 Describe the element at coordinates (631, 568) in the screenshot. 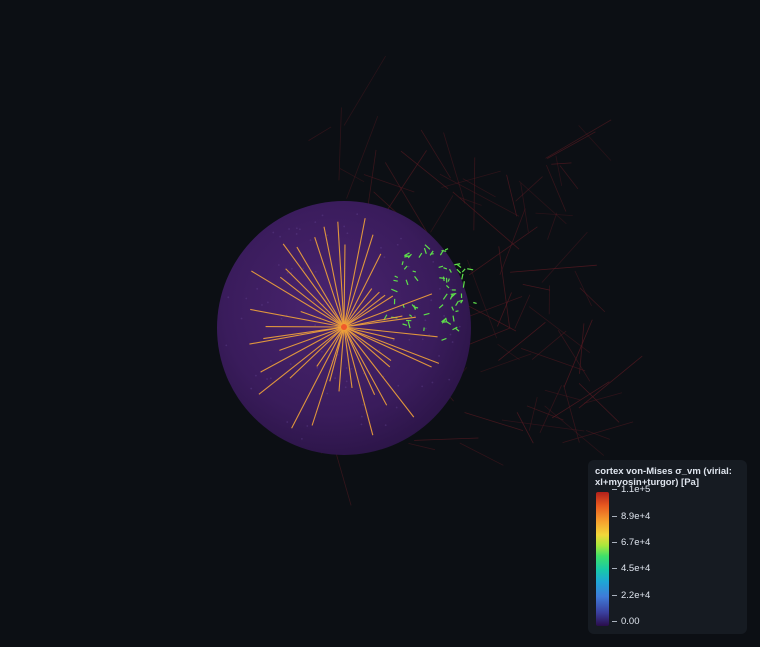

I see `colorbar-tick: 4.5e+4` at that location.